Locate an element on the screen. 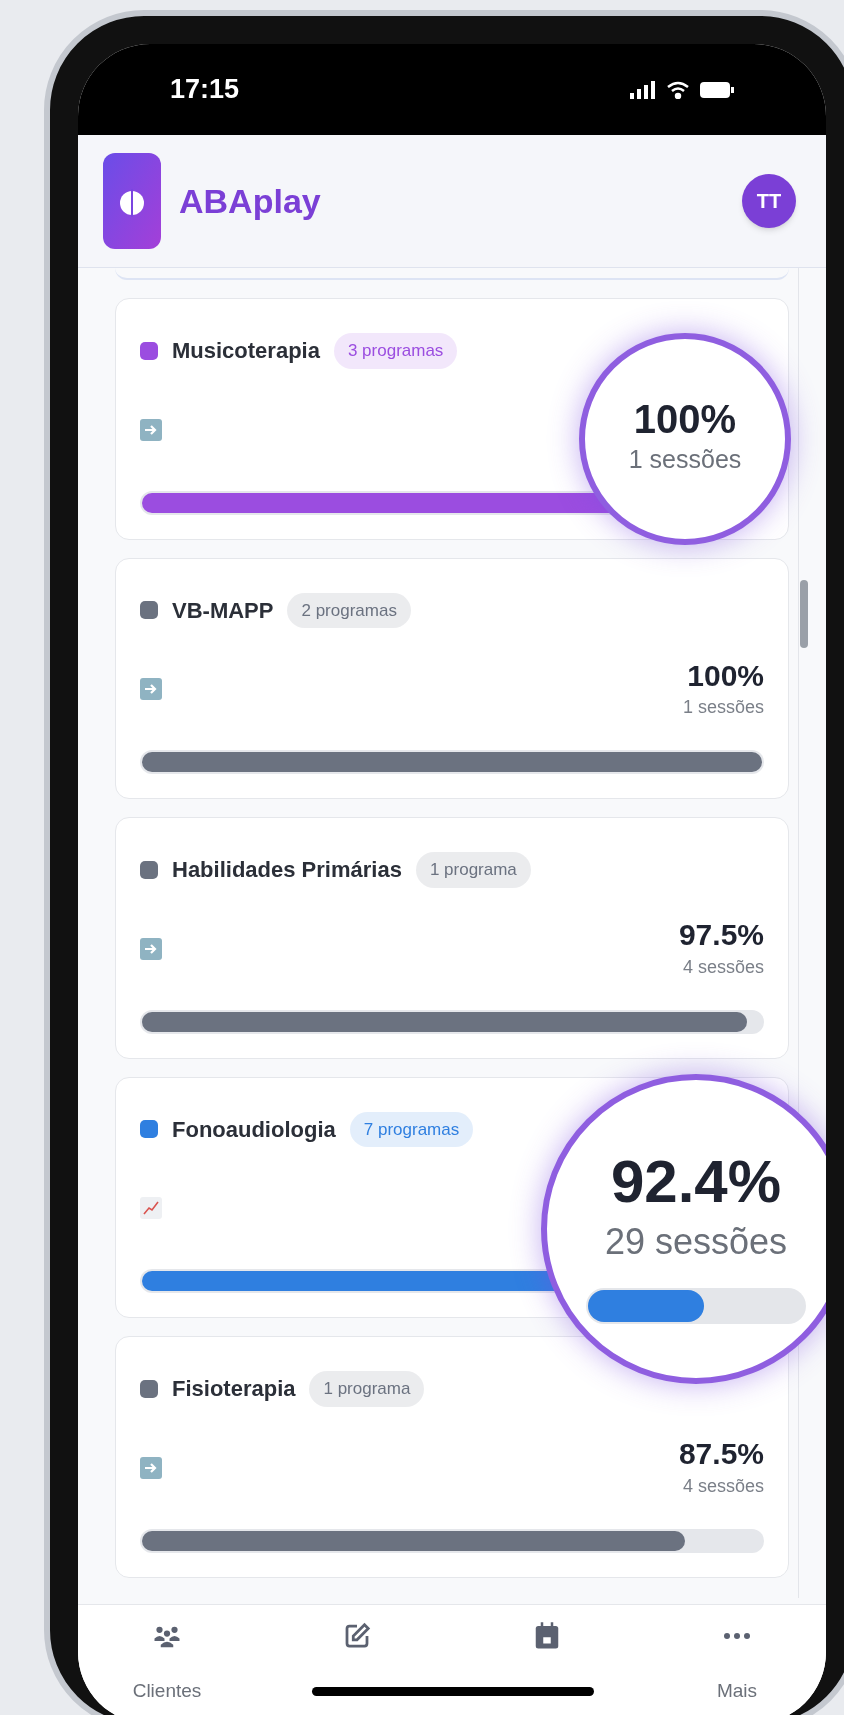 Image resolution: width=844 pixels, height=1715 pixels. program-name: Fonoaudiologia is located at coordinates (254, 1129).